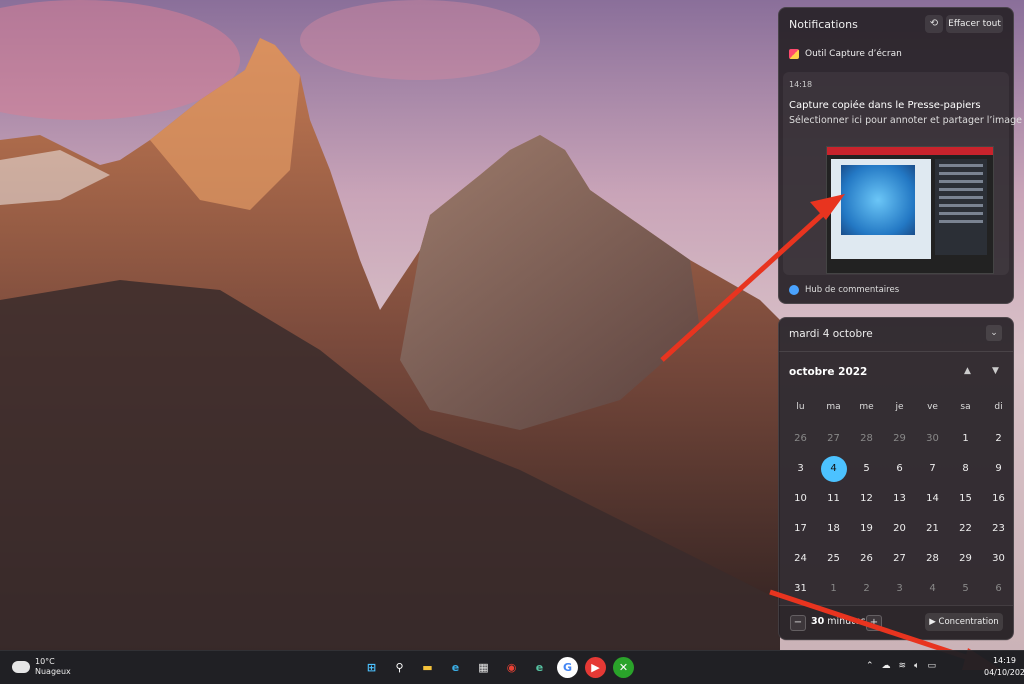  Describe the element at coordinates (844, 290) in the screenshot. I see `feedback-hub-notification: Hub de commentaires` at that location.